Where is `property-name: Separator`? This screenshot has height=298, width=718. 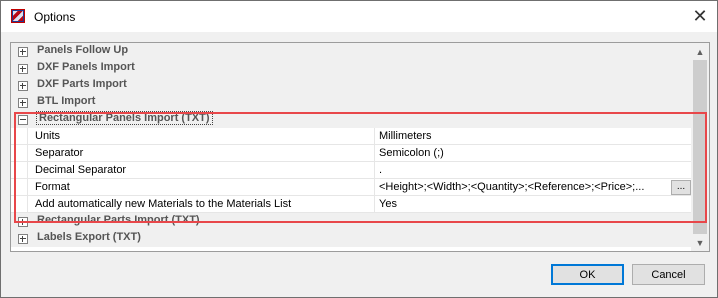
property-name: Separator is located at coordinates (59, 153).